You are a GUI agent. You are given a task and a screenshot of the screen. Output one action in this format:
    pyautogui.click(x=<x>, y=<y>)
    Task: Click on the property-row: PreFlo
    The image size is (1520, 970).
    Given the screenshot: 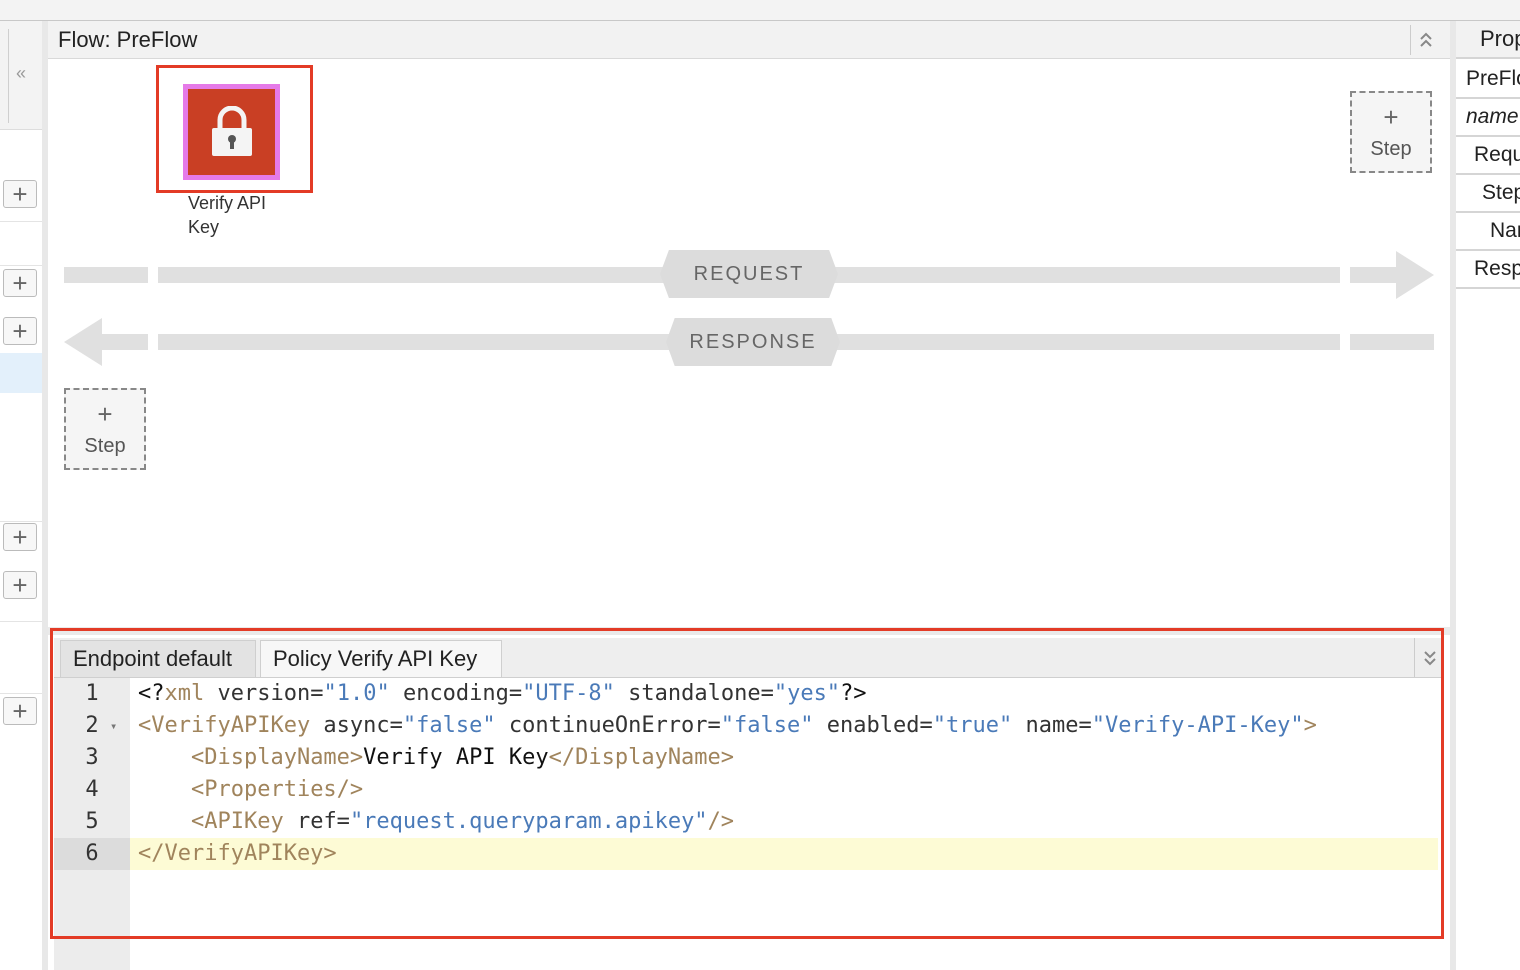 What is the action you would take?
    pyautogui.click(x=1488, y=80)
    